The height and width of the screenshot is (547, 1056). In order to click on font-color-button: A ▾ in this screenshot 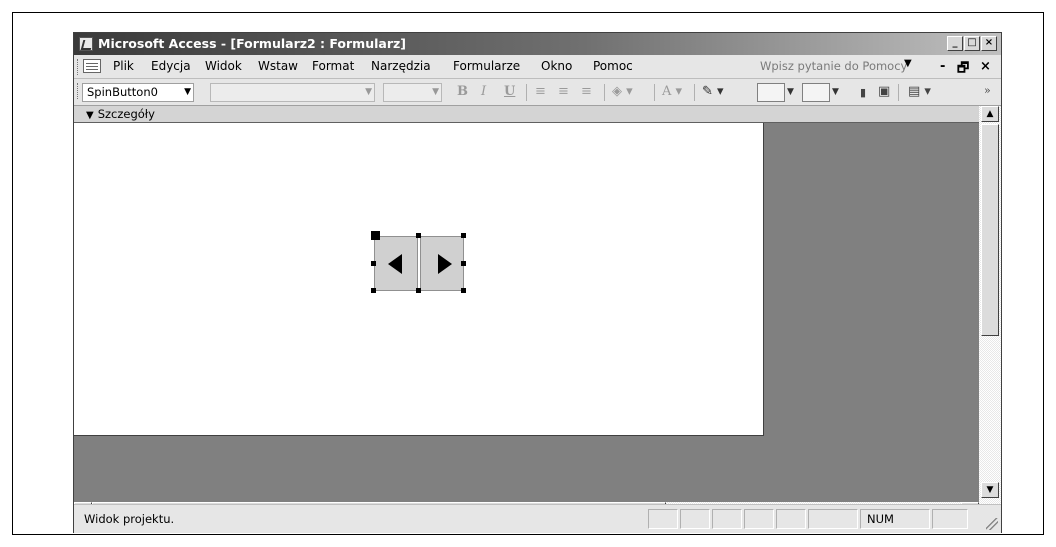, I will do `click(672, 91)`.